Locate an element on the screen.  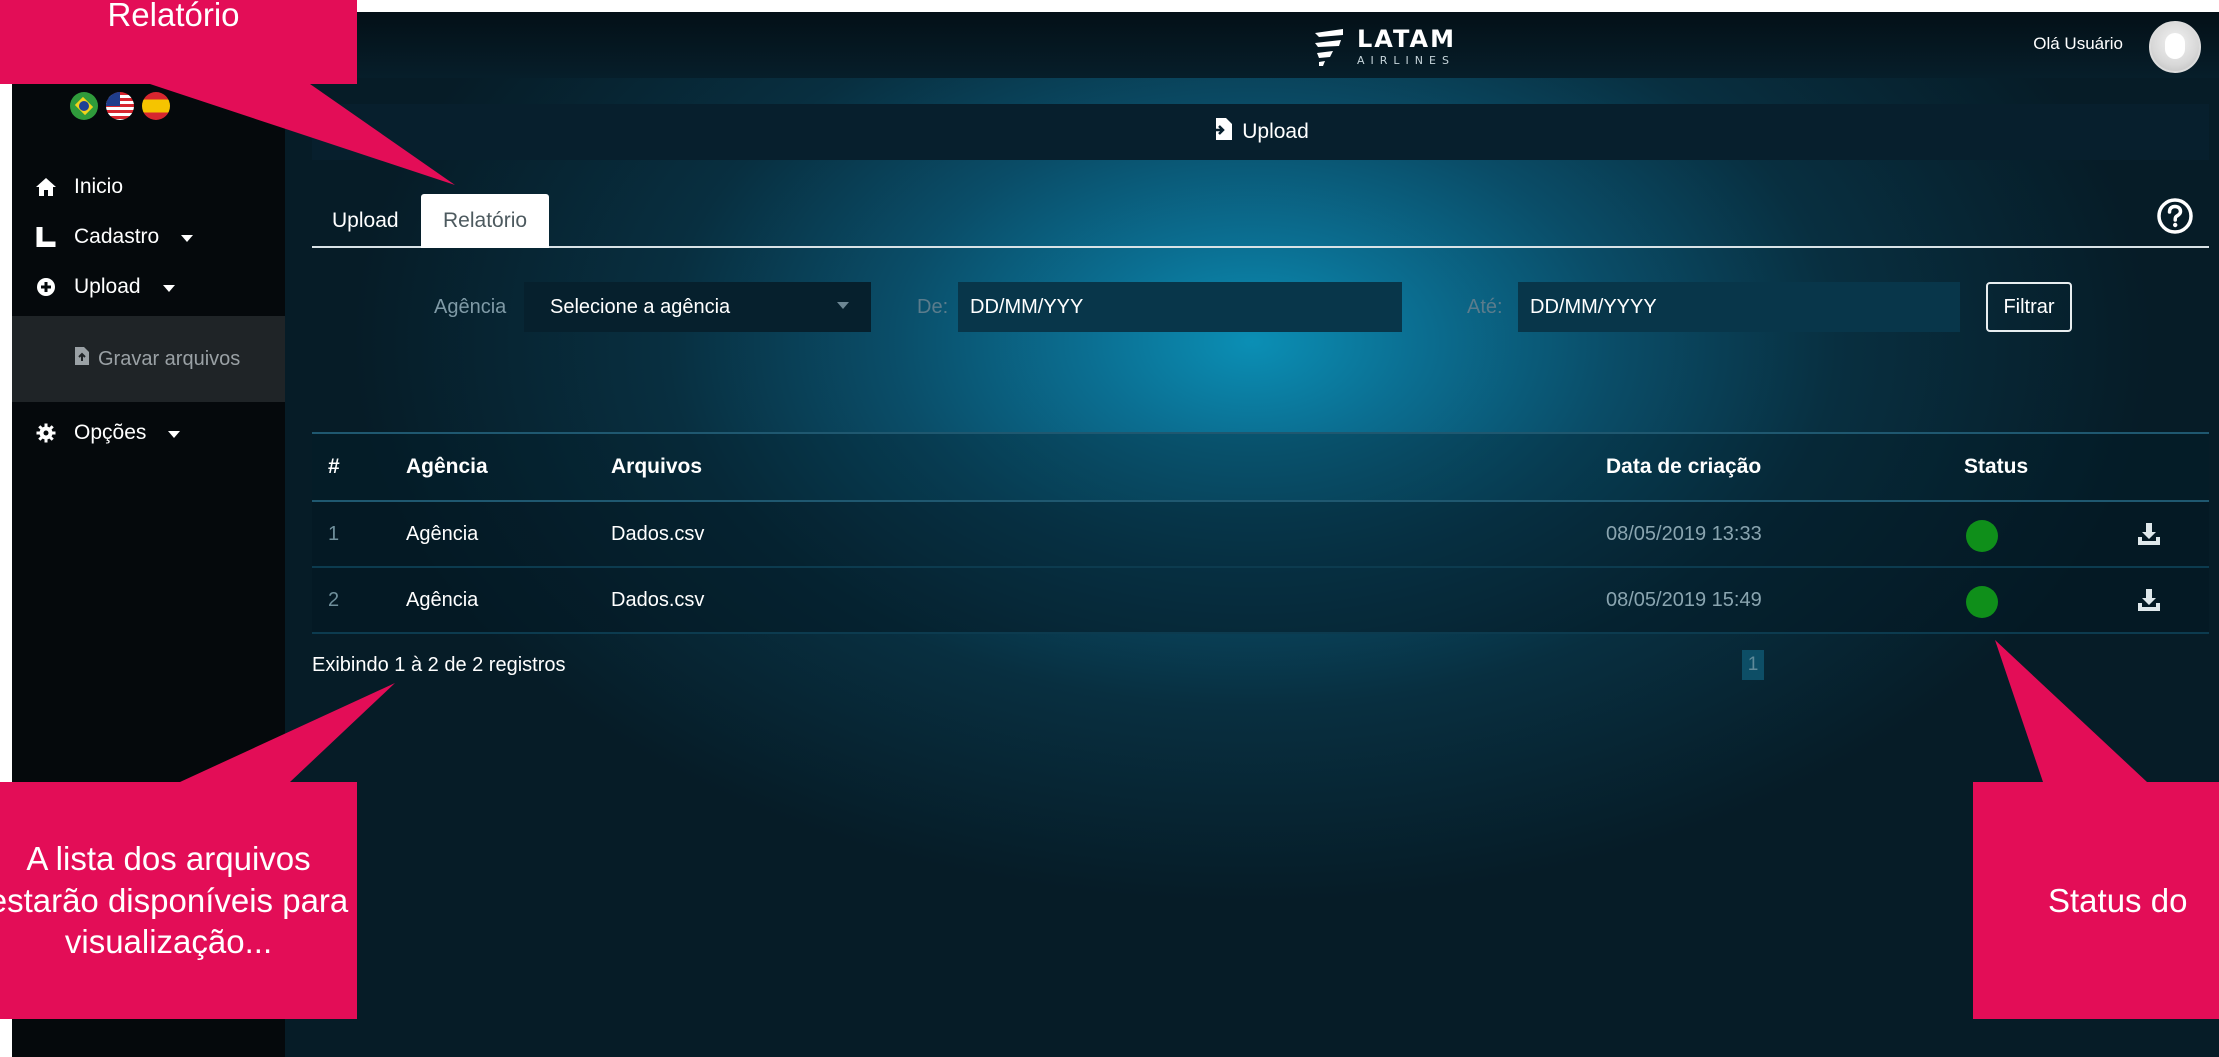
callout-status: Status do is located at coordinates (2096, 900).